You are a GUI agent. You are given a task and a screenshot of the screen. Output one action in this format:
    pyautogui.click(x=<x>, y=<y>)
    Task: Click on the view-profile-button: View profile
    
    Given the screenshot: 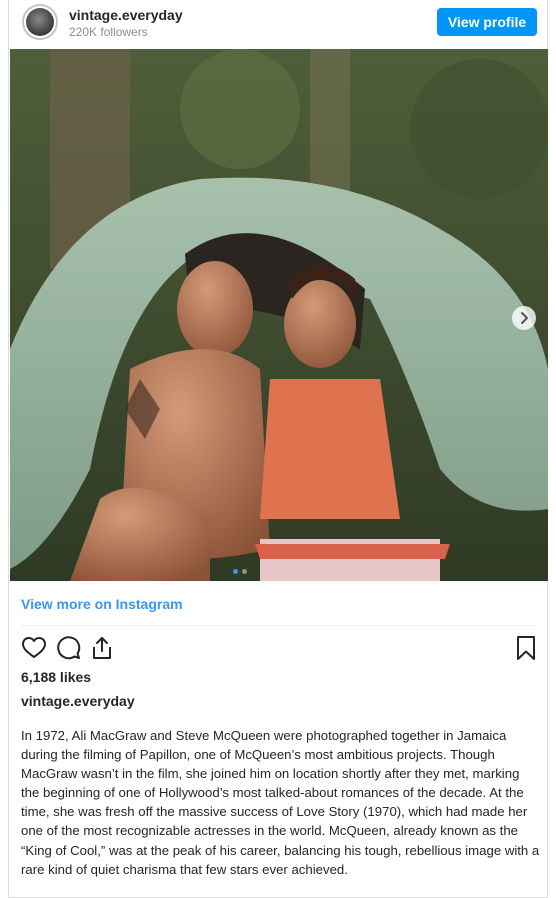 What is the action you would take?
    pyautogui.click(x=487, y=22)
    